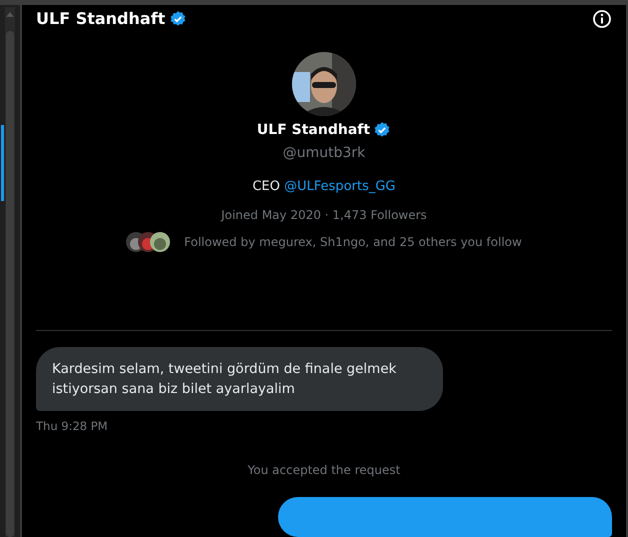 Image resolution: width=628 pixels, height=537 pixels. What do you see at coordinates (353, 242) in the screenshot?
I see `followed-by-text: Followed by megurex, Sh1ngo, and 25 others you follow` at bounding box center [353, 242].